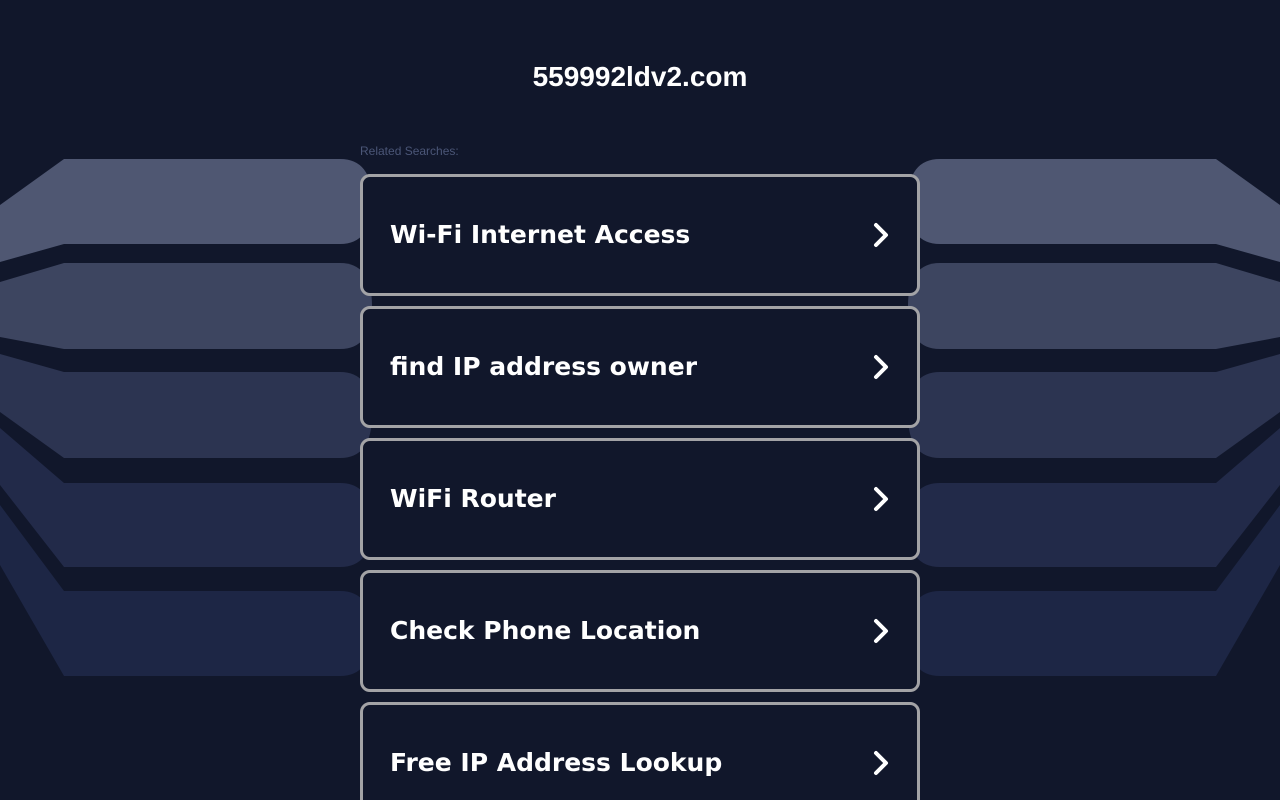  What do you see at coordinates (556, 762) in the screenshot?
I see `search-link-label: Free IP Address Lookup` at bounding box center [556, 762].